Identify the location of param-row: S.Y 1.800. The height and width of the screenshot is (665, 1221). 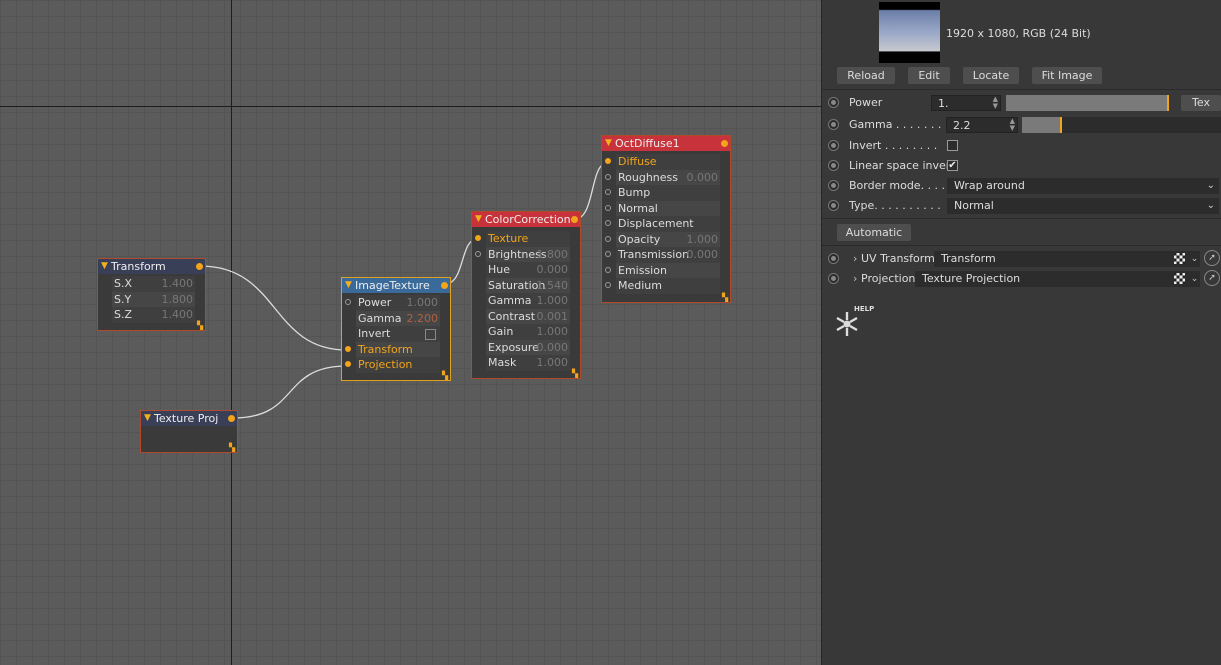
(153, 299).